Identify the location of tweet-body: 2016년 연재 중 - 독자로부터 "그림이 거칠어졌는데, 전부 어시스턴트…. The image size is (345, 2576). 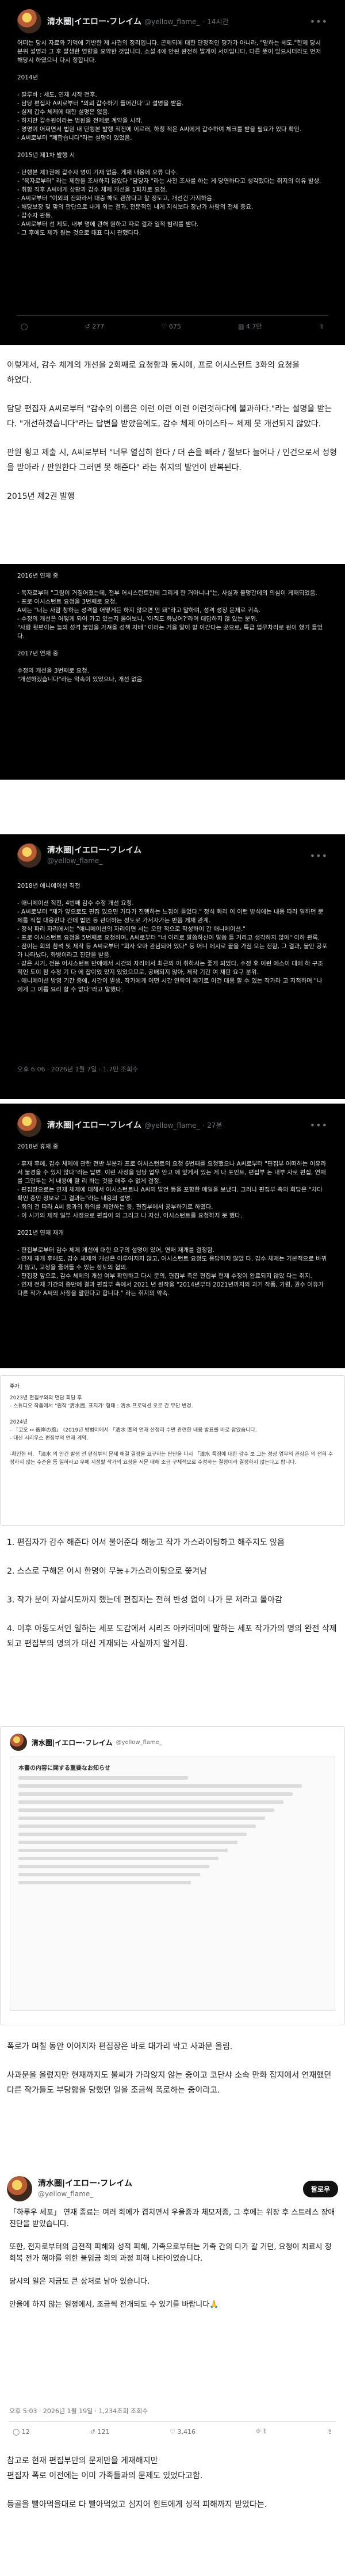
(170, 628).